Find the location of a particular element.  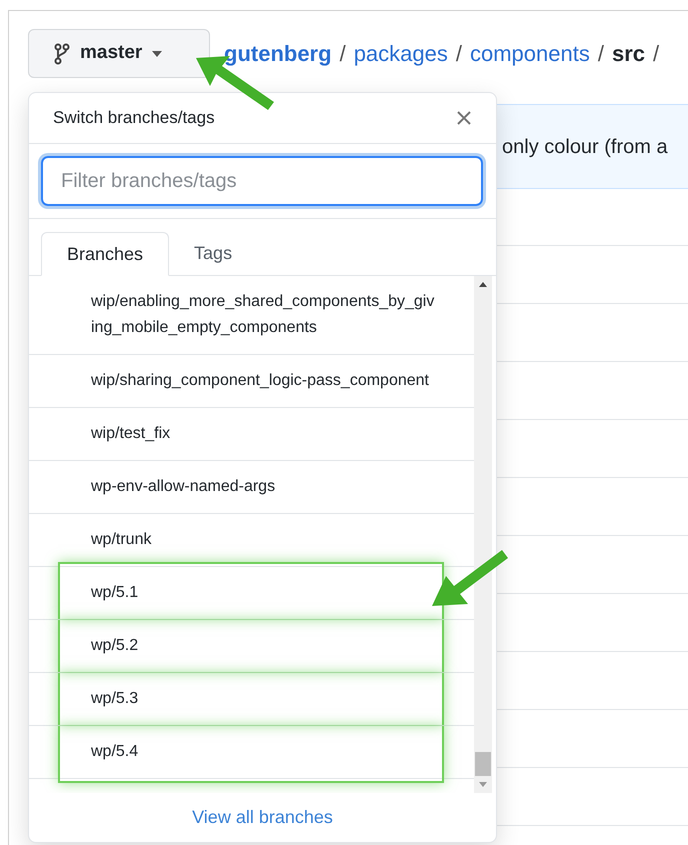

scroll-down-icon is located at coordinates (483, 784).